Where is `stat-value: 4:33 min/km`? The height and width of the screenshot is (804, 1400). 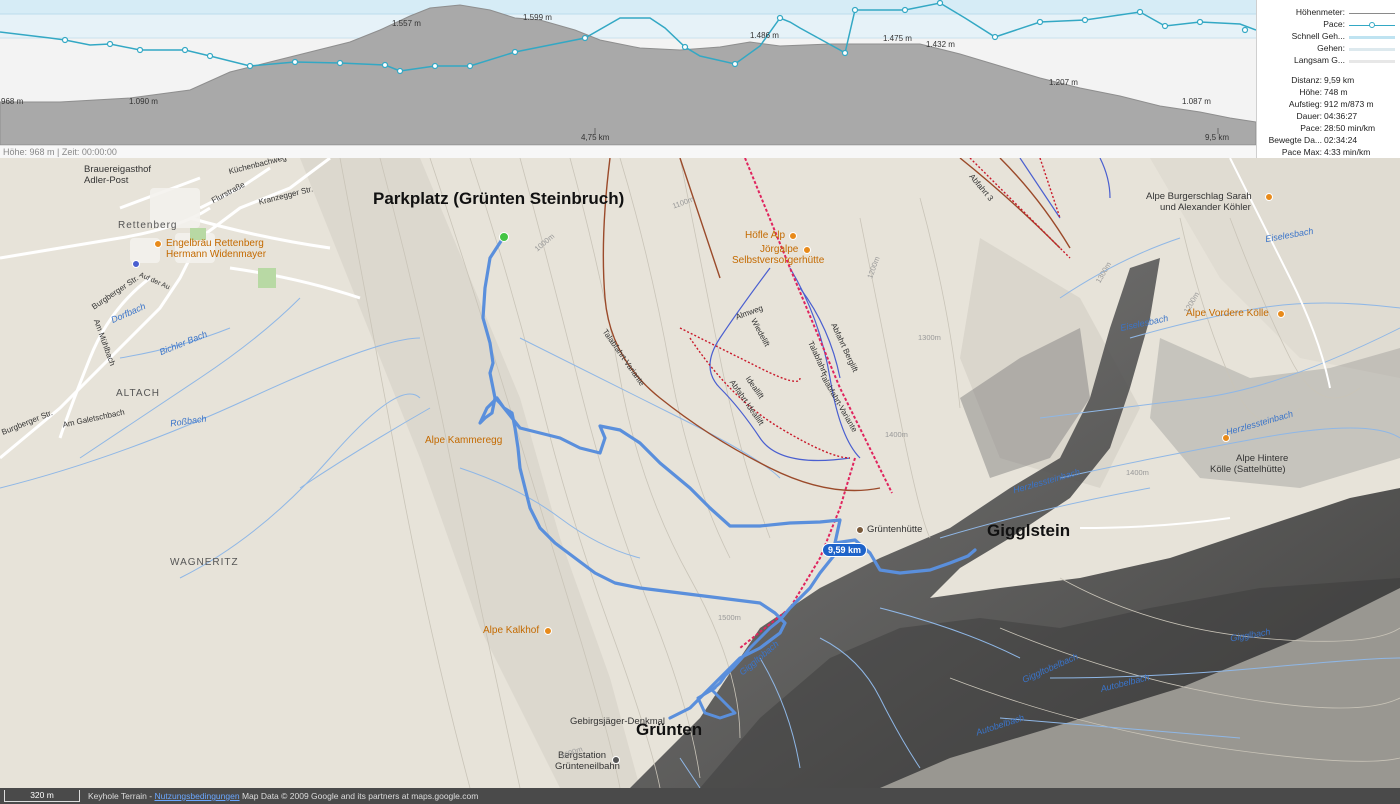
stat-value: 4:33 min/km is located at coordinates (1347, 152).